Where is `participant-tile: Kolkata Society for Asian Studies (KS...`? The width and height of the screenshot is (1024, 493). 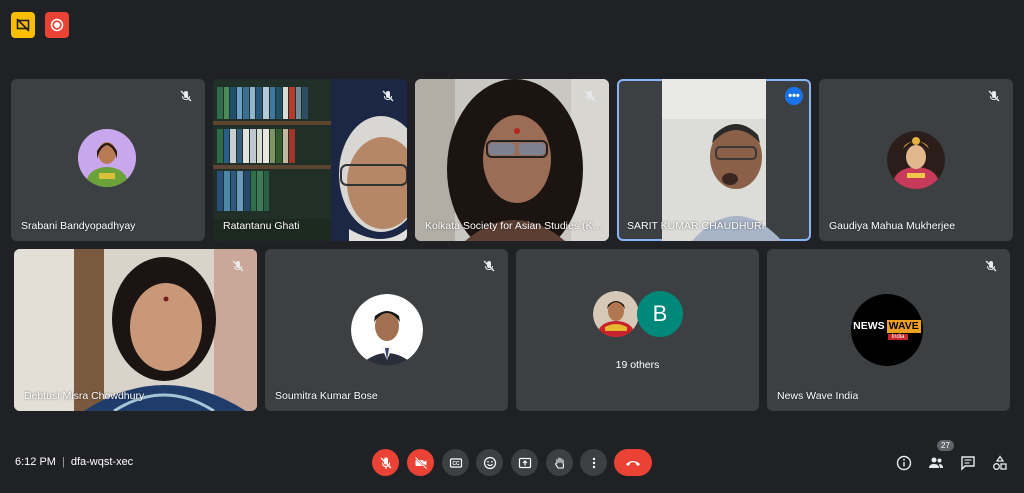 participant-tile: Kolkata Society for Asian Studies (KS... is located at coordinates (512, 160).